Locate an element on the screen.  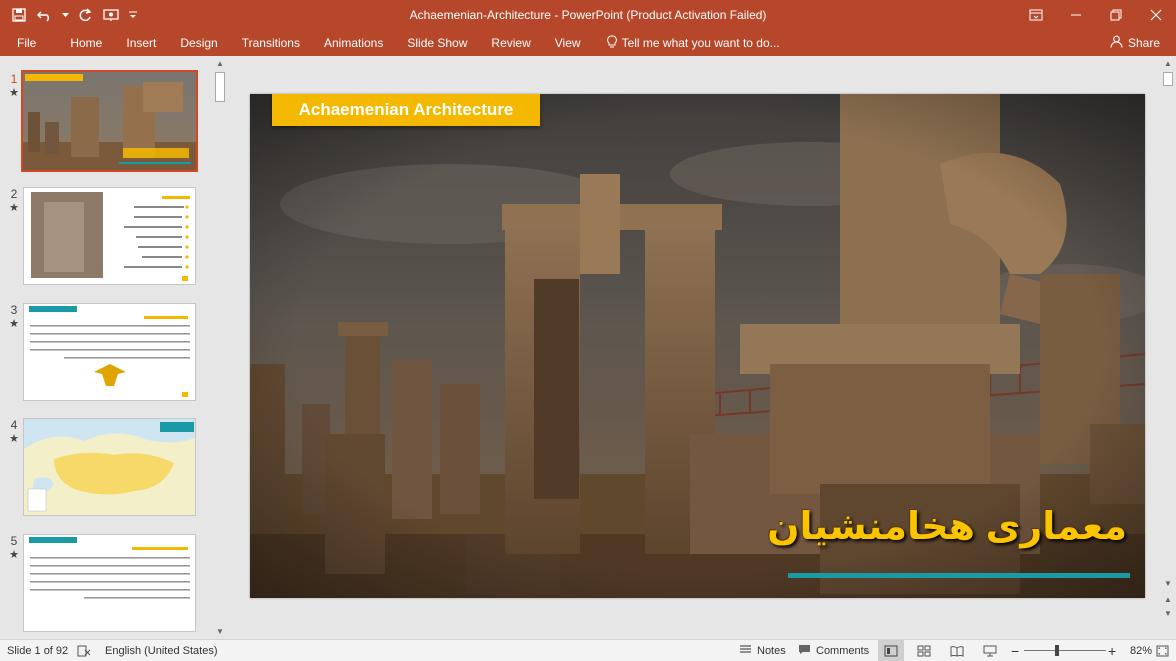
zoom-level: 82% is located at coordinates (1141, 651).